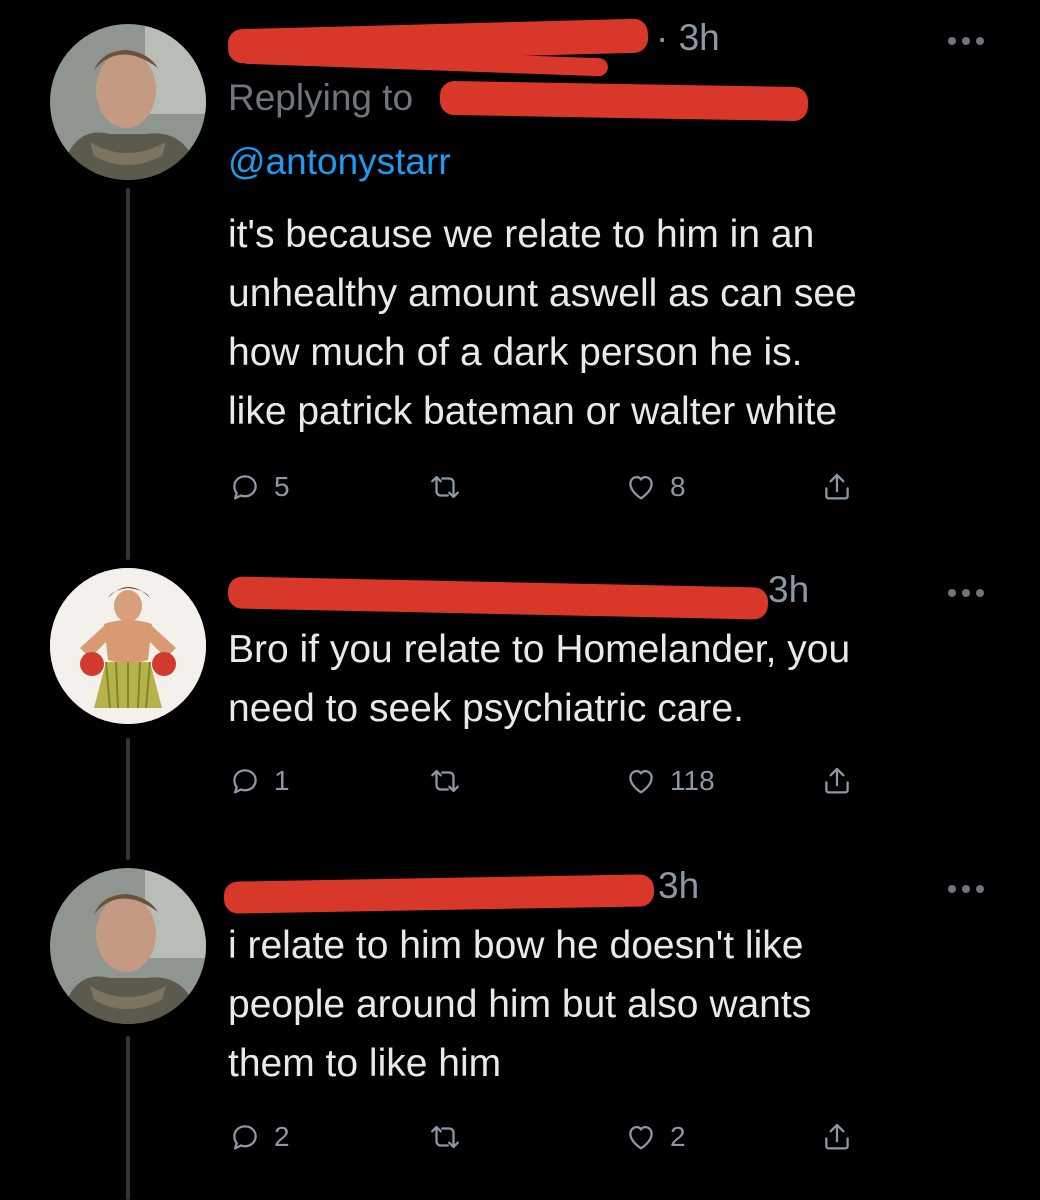 Image resolution: width=1040 pixels, height=1200 pixels. I want to click on like-button: 118, so click(669, 781).